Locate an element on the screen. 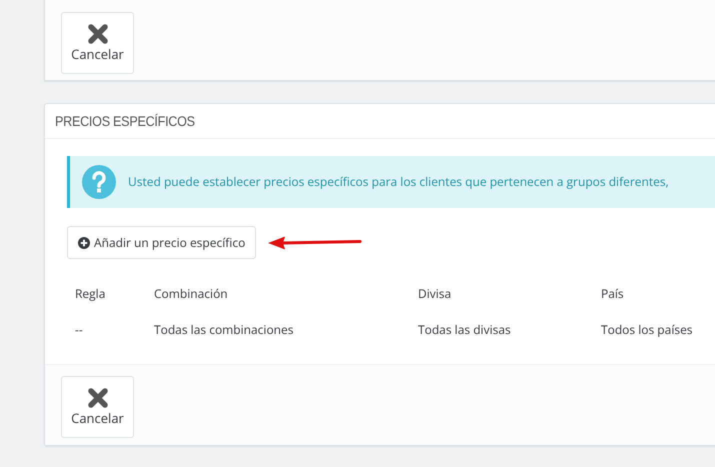  column-header: Combinación is located at coordinates (191, 294).